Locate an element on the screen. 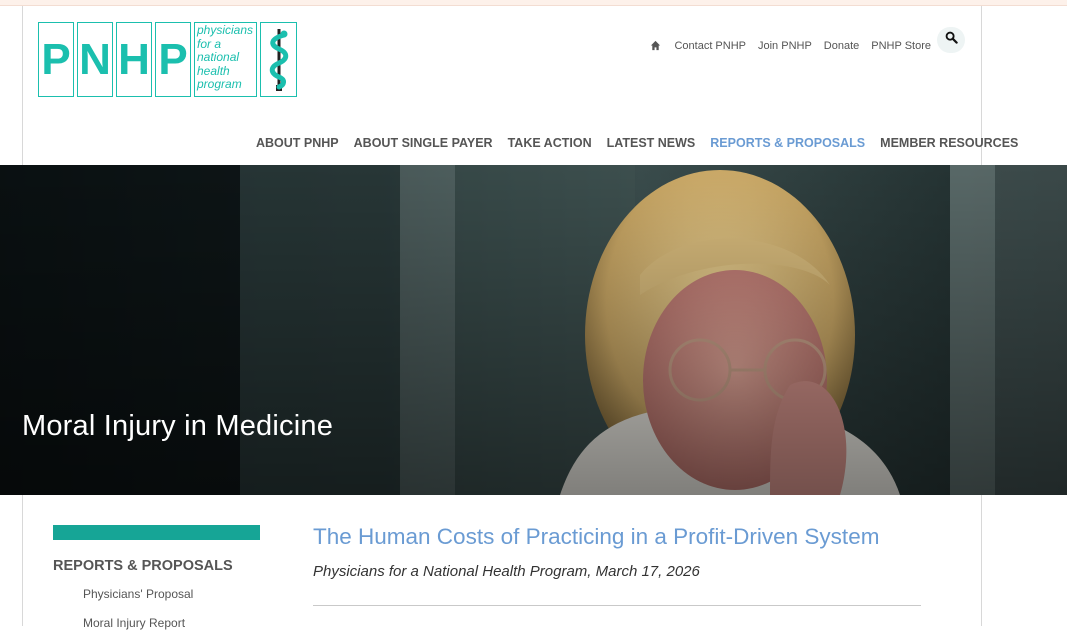 Image resolution: width=1067 pixels, height=630 pixels. utility-link-contact: Contact PNHP is located at coordinates (710, 46).